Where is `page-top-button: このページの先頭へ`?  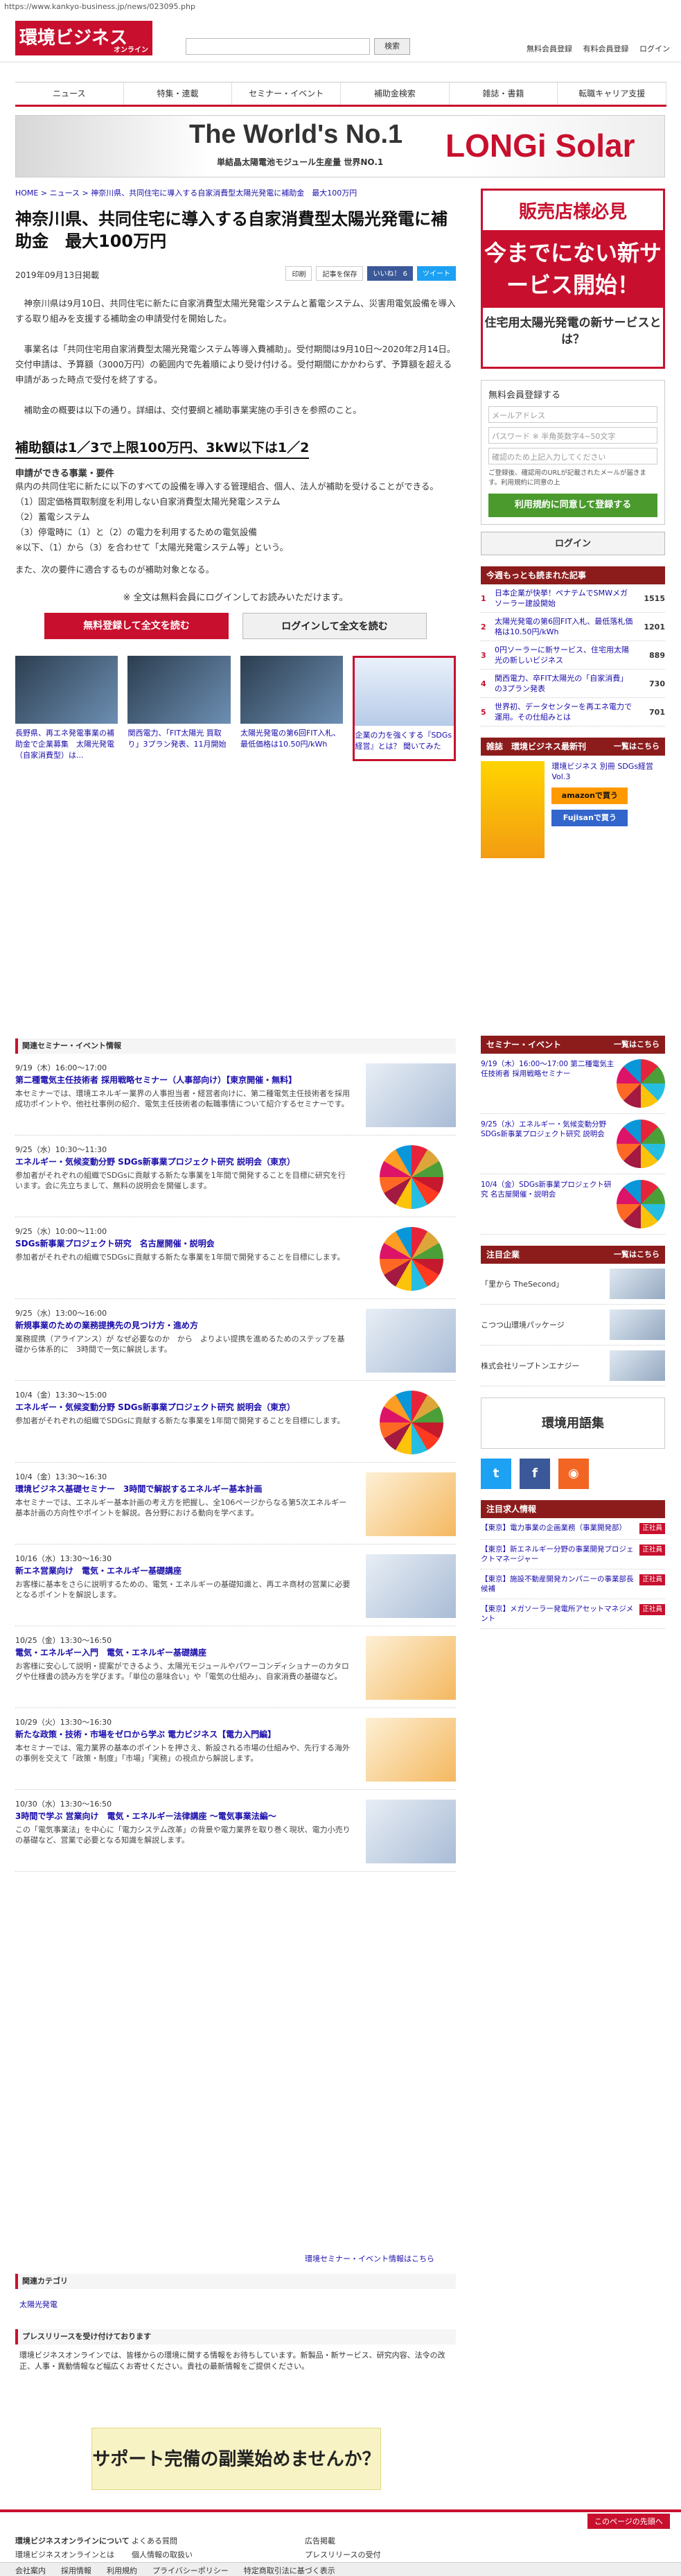
page-top-button: このページの先頭へ is located at coordinates (628, 2521).